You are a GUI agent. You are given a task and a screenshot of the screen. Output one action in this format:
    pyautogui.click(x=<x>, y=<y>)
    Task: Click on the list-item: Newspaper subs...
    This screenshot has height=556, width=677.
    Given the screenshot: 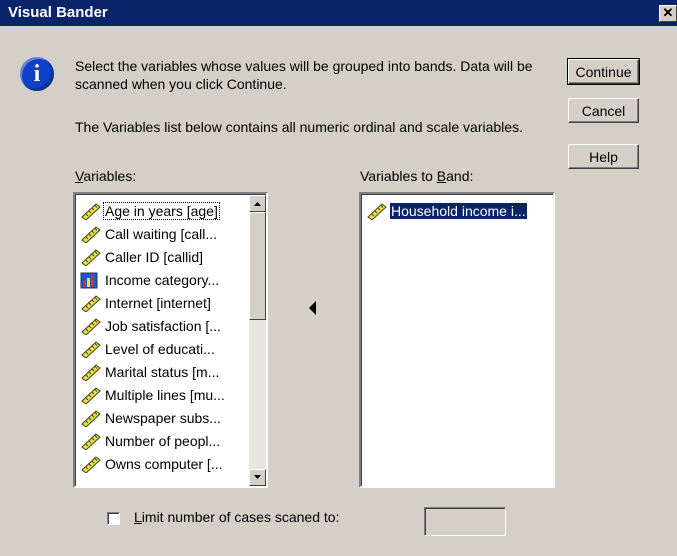 What is the action you would take?
    pyautogui.click(x=151, y=417)
    